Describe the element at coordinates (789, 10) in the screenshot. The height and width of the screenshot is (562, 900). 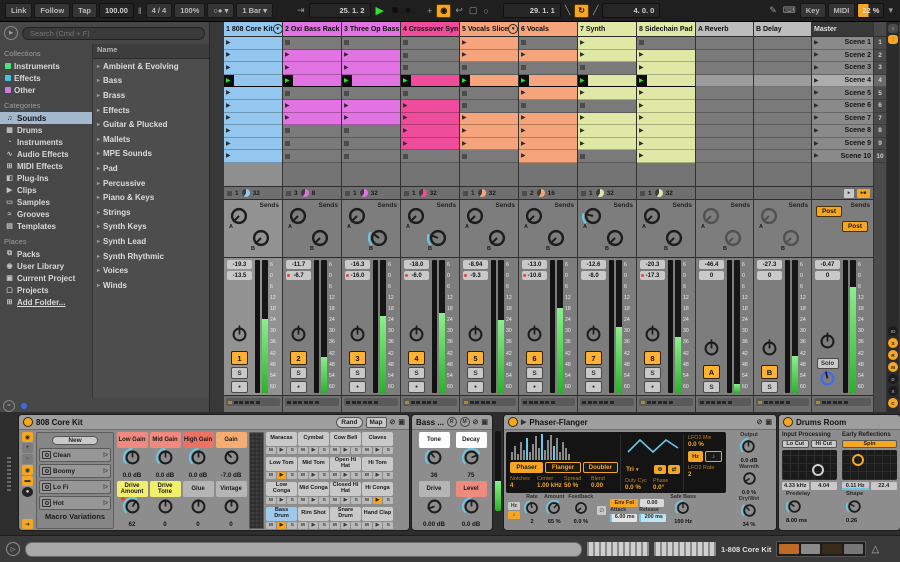
I see `computer-keyboard-icon: ⌨` at that location.